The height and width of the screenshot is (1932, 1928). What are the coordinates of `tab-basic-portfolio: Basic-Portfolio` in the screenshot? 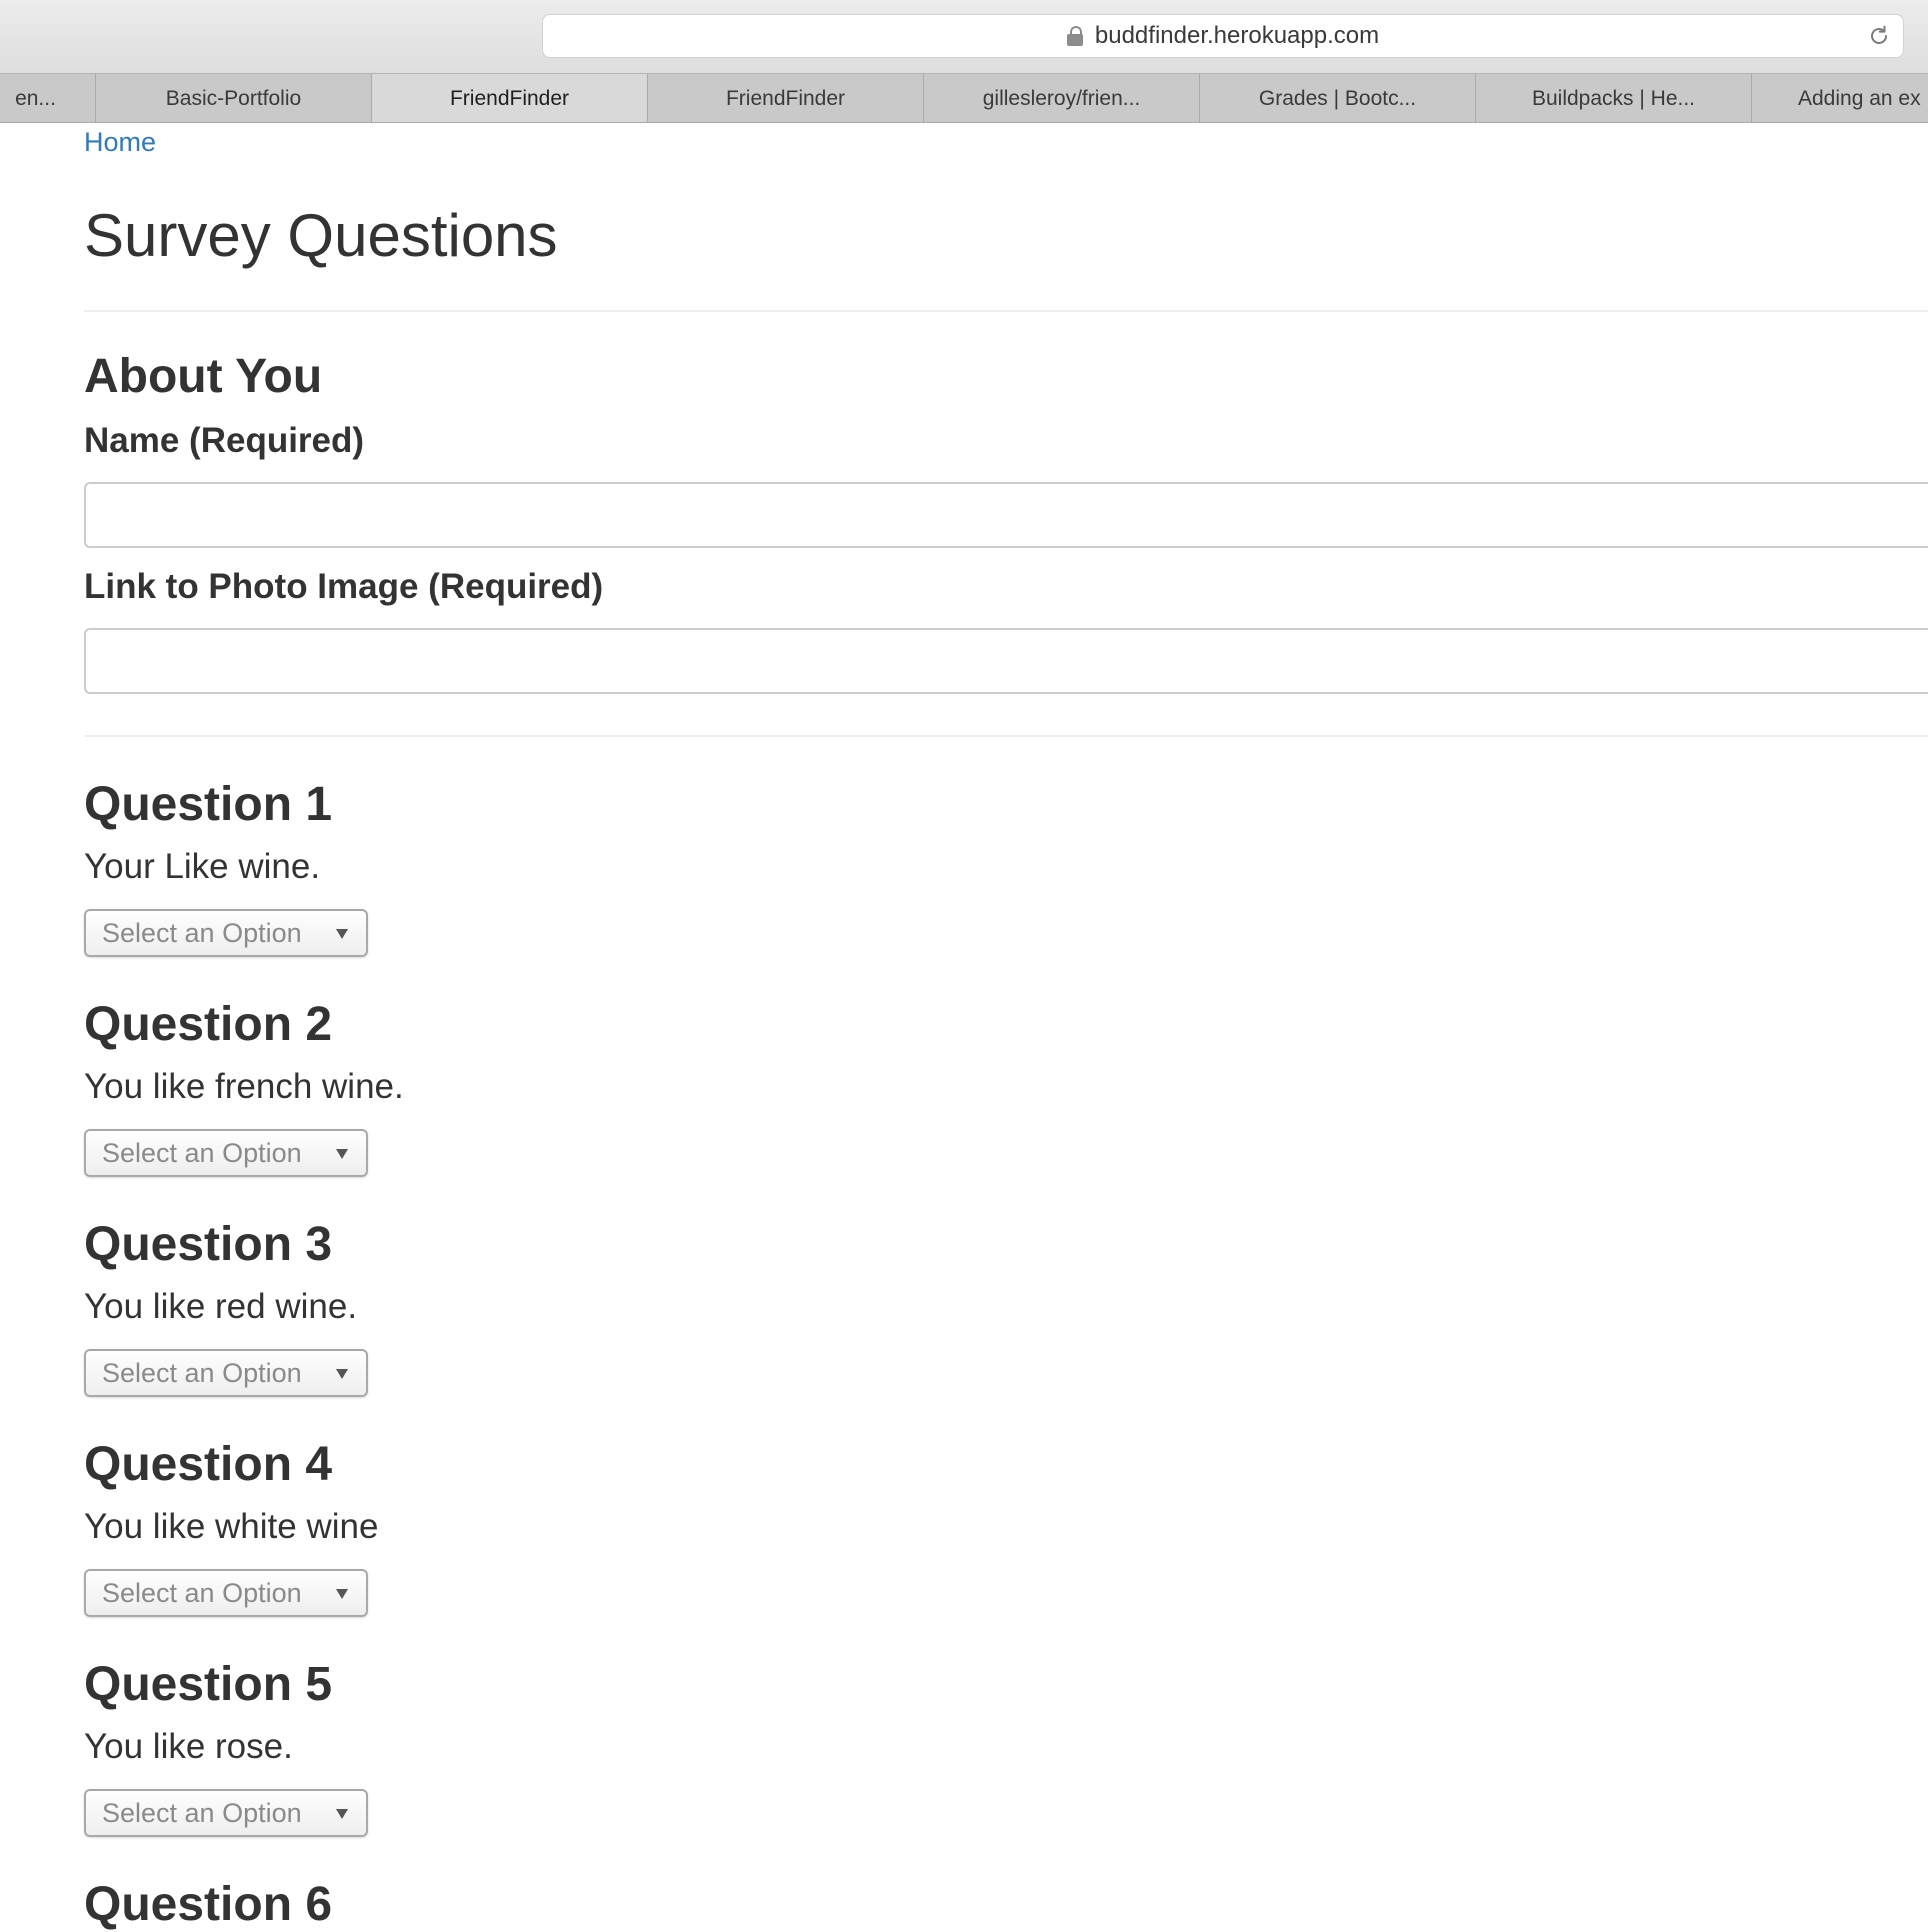 It's located at (234, 98).